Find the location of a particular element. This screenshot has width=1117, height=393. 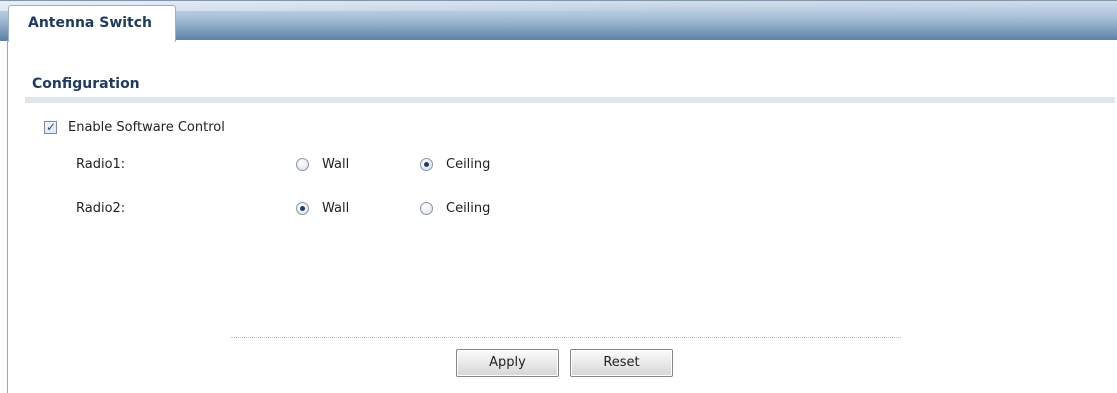

radio1-ceiling-label: Ceiling is located at coordinates (468, 164).